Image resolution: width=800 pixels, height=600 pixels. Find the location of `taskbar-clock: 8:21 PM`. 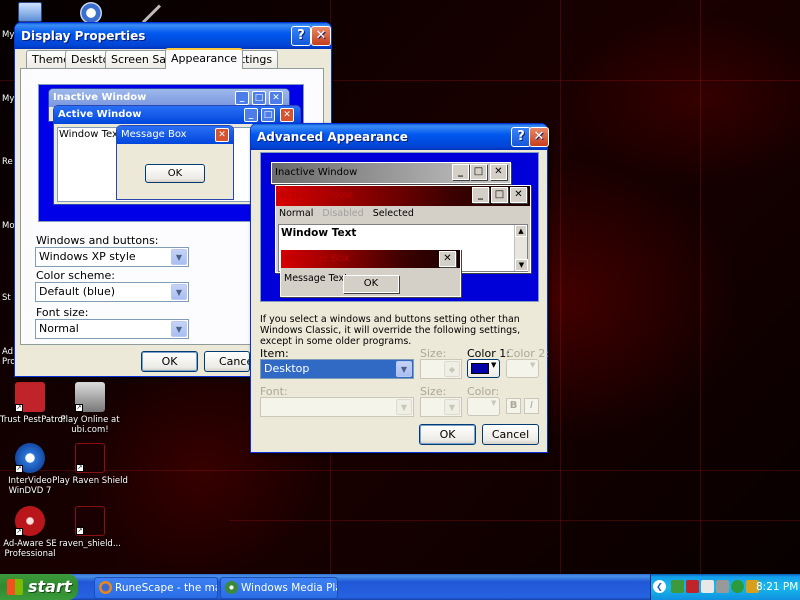

taskbar-clock: 8:21 PM is located at coordinates (777, 587).